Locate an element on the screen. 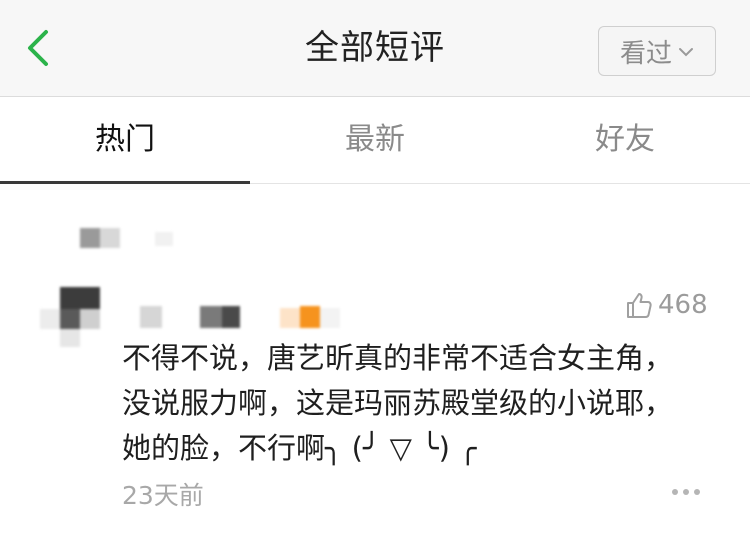  tab-latest: 最新 is located at coordinates (375, 140).